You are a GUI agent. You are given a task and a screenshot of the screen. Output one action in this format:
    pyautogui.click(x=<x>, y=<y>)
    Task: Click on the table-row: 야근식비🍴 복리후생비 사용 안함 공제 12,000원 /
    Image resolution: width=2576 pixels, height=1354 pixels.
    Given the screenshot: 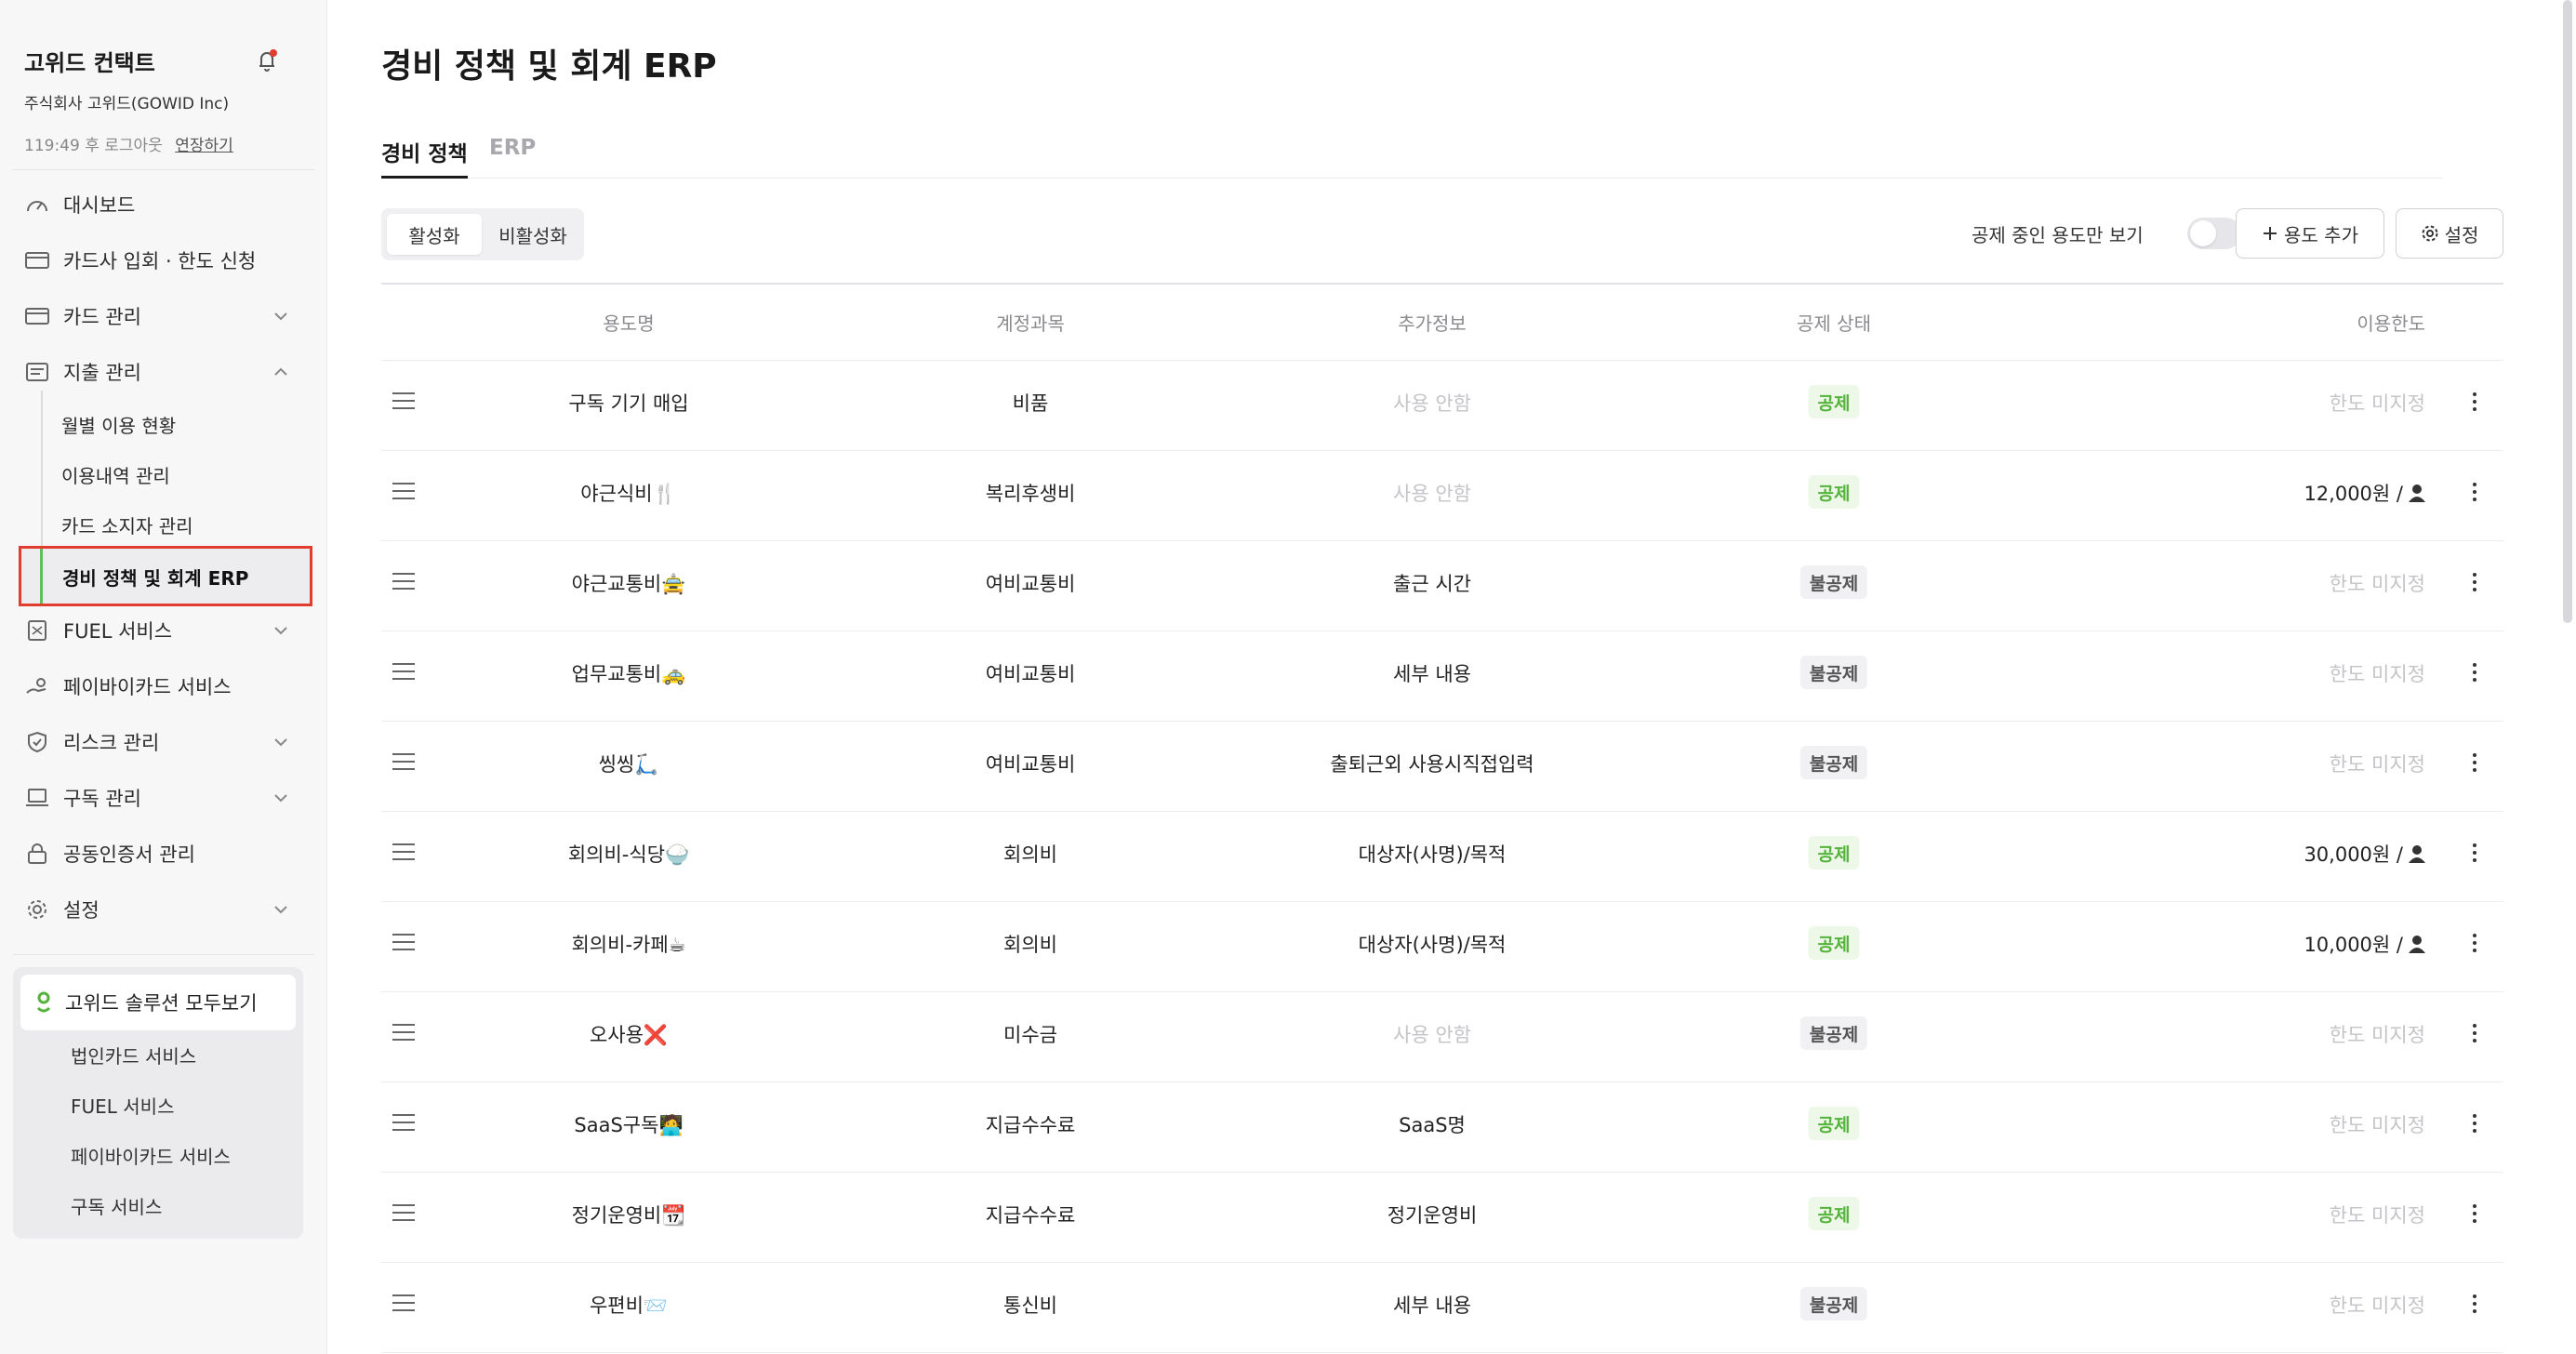 What is the action you would take?
    pyautogui.click(x=1442, y=496)
    